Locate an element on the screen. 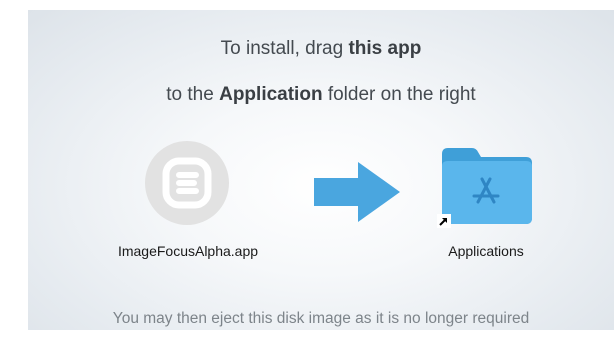  install-instruction-line-1: To install, drag this app is located at coordinates (321, 49).